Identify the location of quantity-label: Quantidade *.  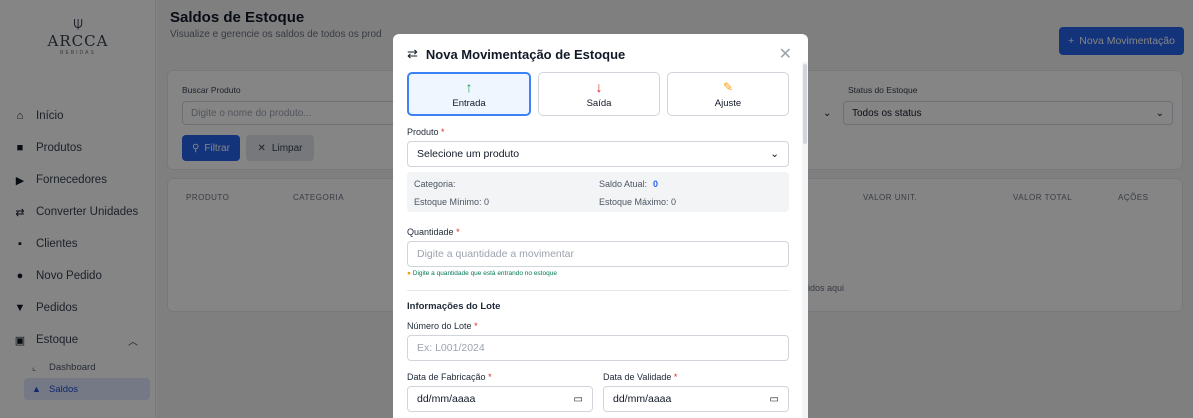
(433, 232).